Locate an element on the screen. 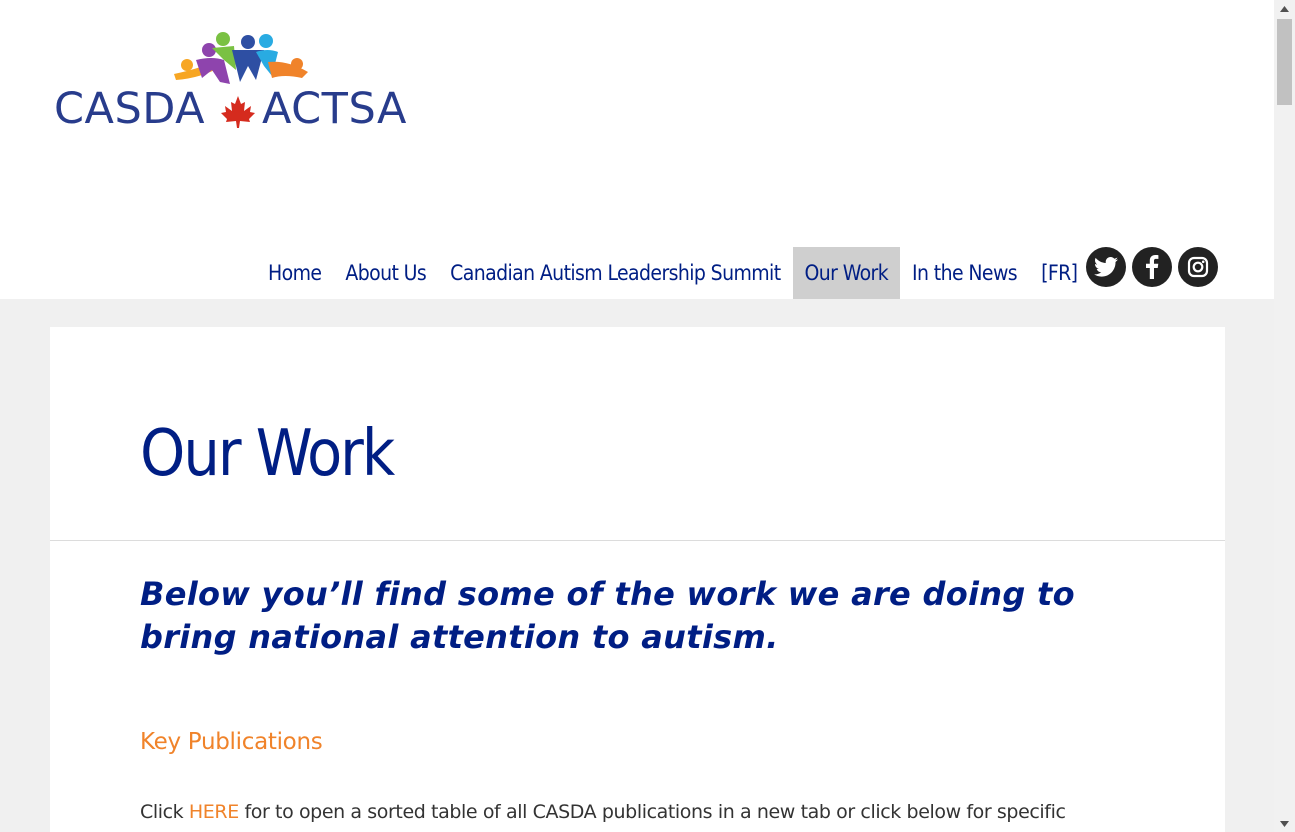  social-links is located at coordinates (1152, 267).